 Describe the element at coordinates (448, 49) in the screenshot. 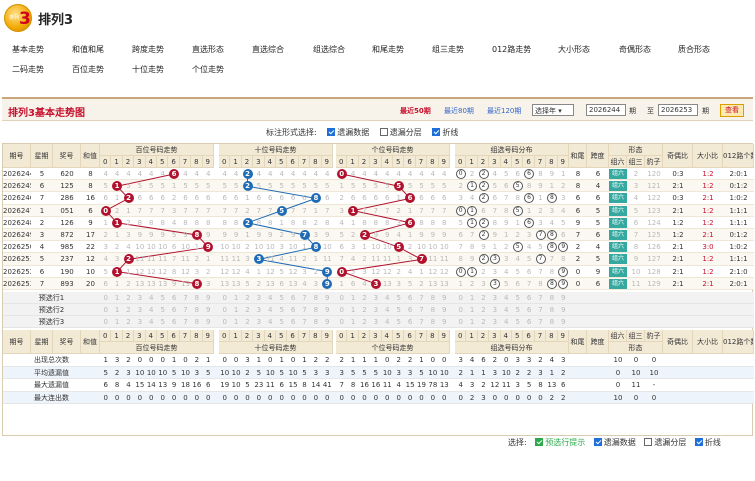

I see `nav-item: 组三走势` at that location.